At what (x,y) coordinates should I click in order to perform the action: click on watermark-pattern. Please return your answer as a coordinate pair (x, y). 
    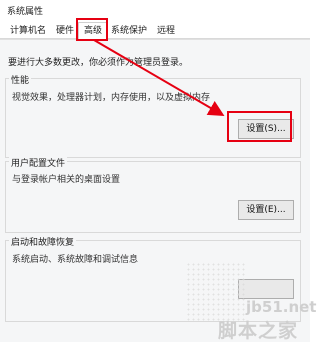
    Looking at the image, I should click on (216, 292).